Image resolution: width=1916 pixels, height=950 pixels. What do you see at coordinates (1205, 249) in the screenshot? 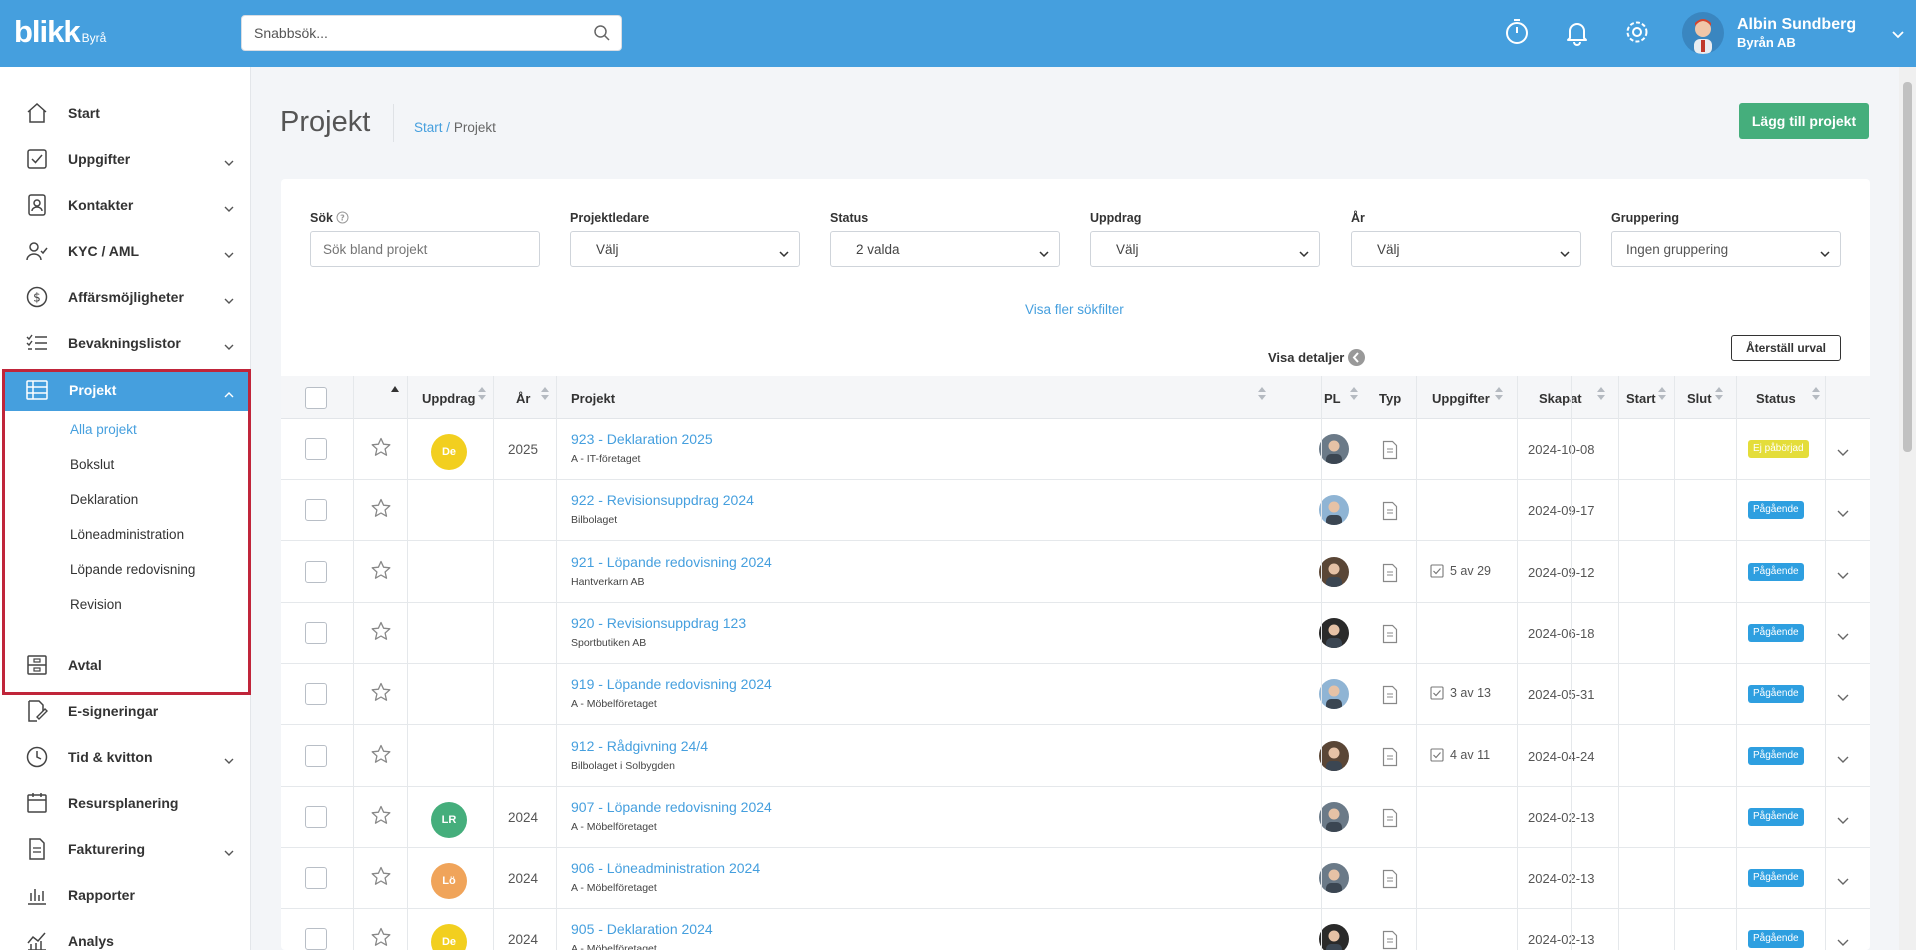
I see `uppdrag-select: Välj` at bounding box center [1205, 249].